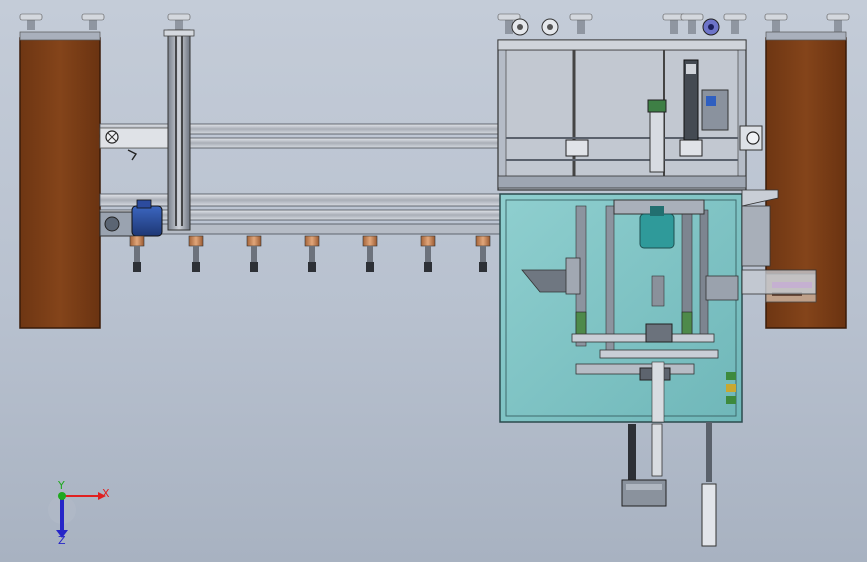  Describe the element at coordinates (61, 485) in the screenshot. I see `y-axis-label: Y` at that location.